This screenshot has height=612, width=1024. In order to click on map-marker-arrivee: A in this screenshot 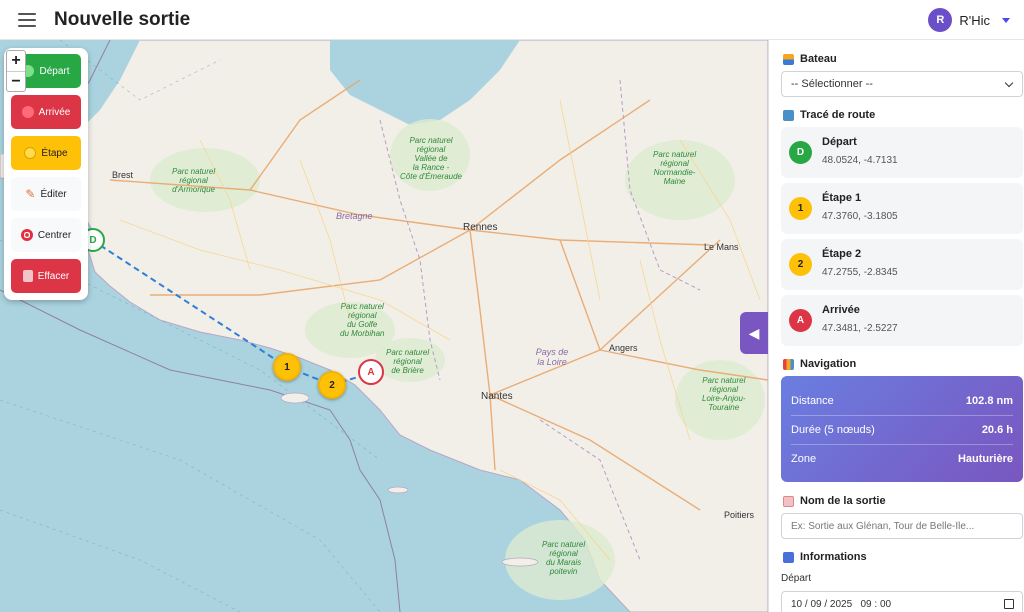, I will do `click(371, 372)`.